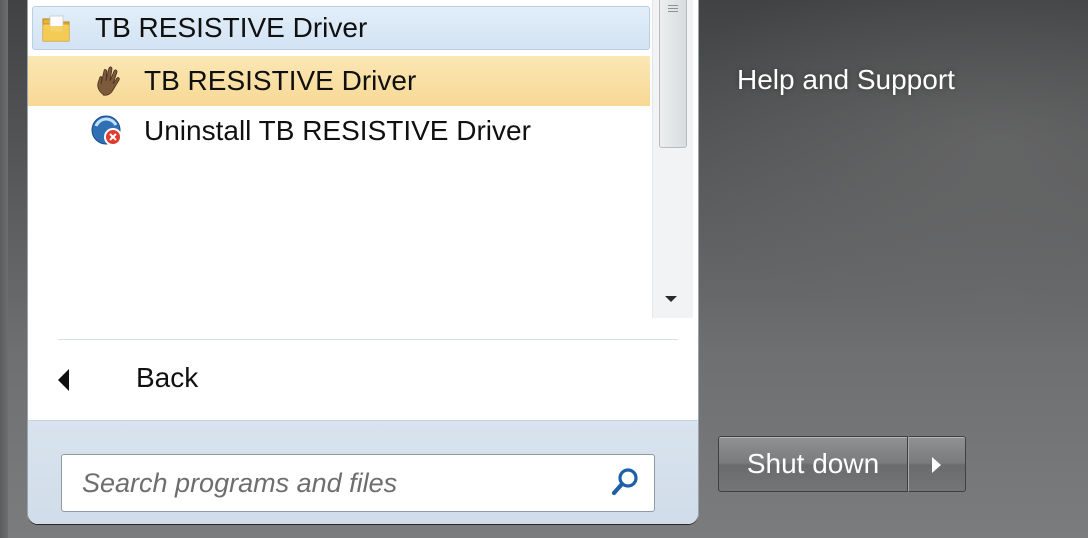 The image size is (1088, 538). I want to click on folder-item-label: TB RESISTIVE Driver, so click(231, 27).